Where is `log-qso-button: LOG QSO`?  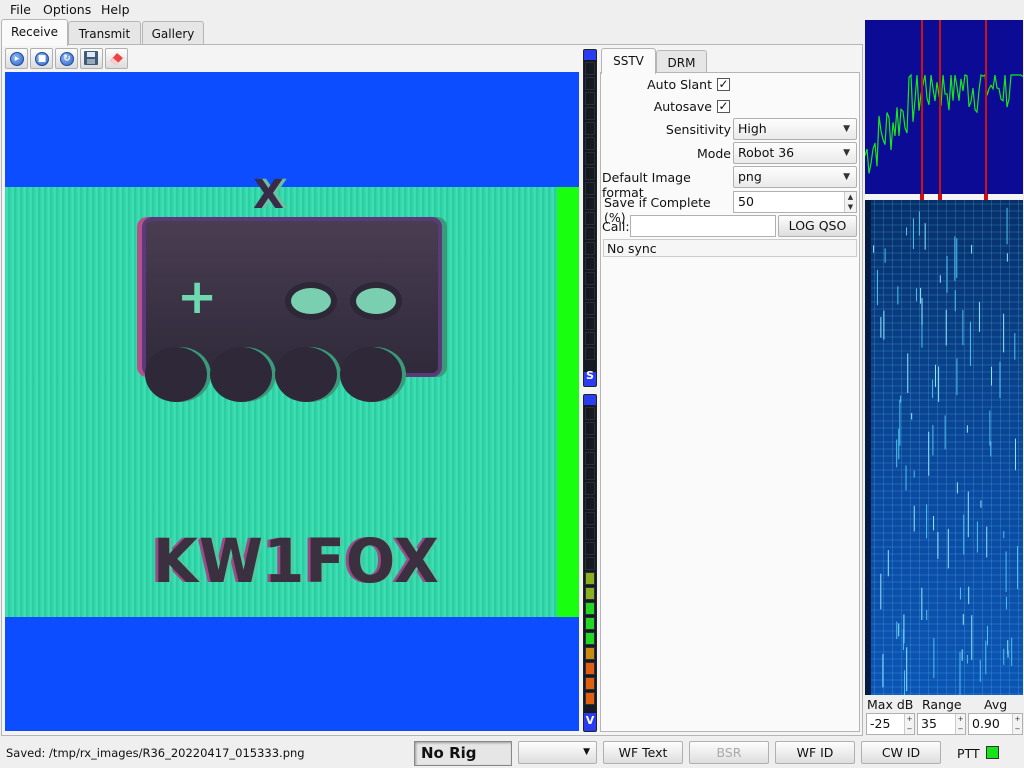
log-qso-button: LOG QSO is located at coordinates (817, 226).